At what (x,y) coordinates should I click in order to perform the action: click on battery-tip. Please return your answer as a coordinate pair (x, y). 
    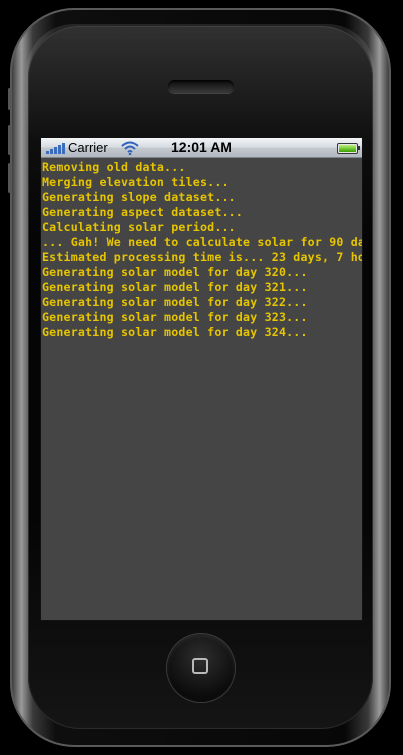
    Looking at the image, I should click on (359, 148).